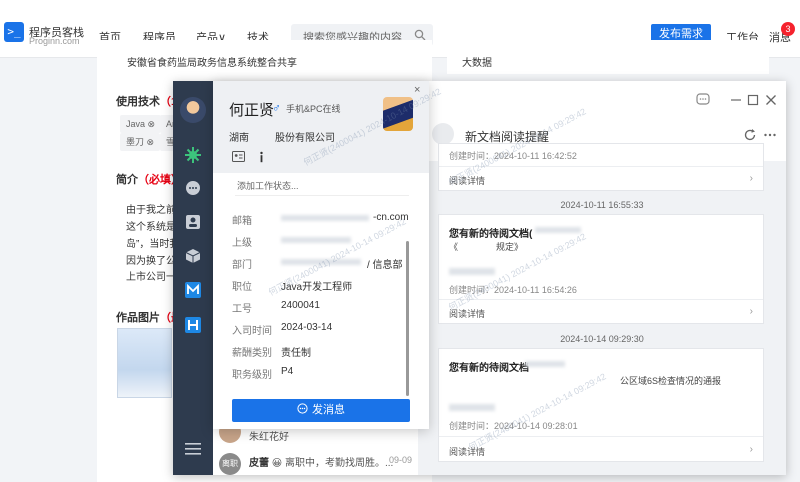  What do you see at coordinates (212, 63) in the screenshot?
I see `project-name-value: 安徽省食药监局政务信息系统整合共享` at bounding box center [212, 63].